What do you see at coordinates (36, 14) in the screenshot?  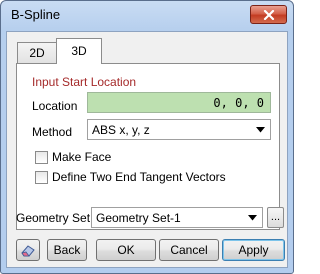 I see `window-title: B-Spline` at bounding box center [36, 14].